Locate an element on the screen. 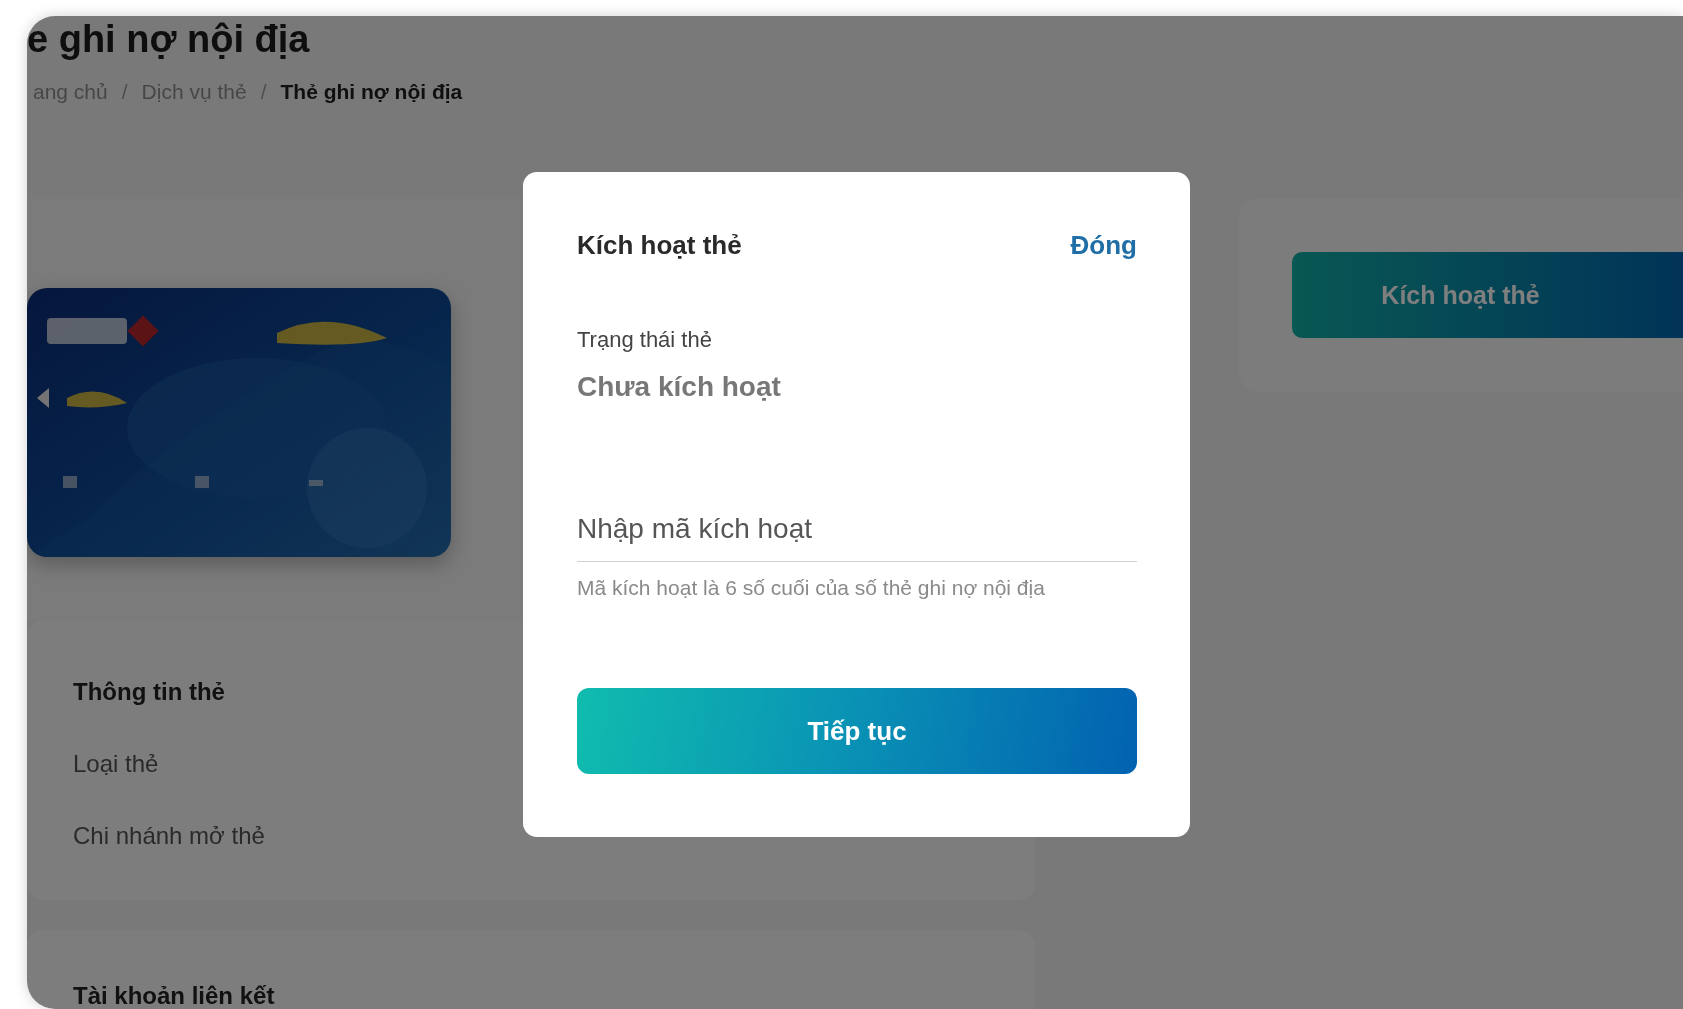  page-title: e ghi nợ nội địa is located at coordinates (169, 39).